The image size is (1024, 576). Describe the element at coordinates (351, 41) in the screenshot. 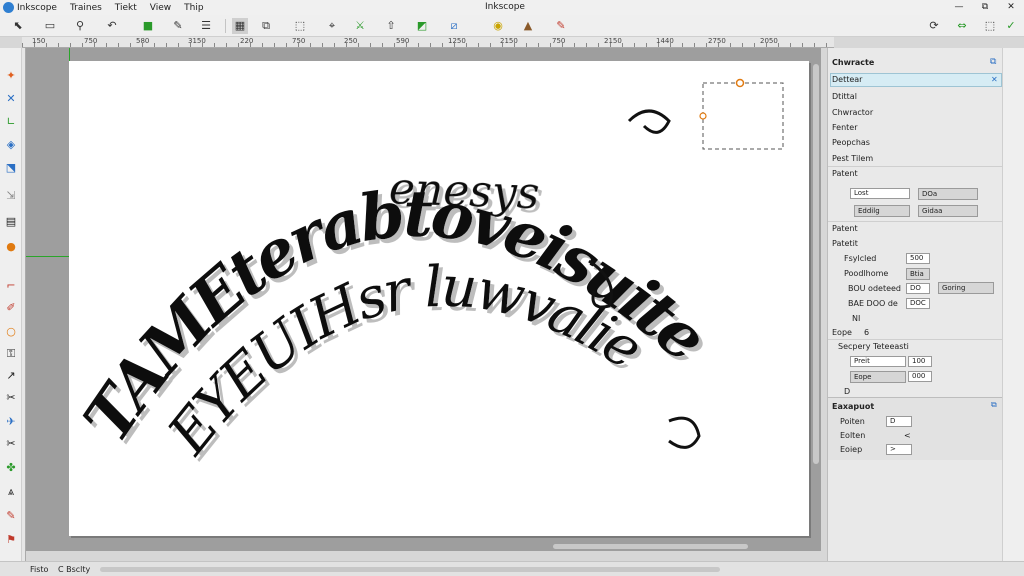

I see `ruler-label: 250` at that location.